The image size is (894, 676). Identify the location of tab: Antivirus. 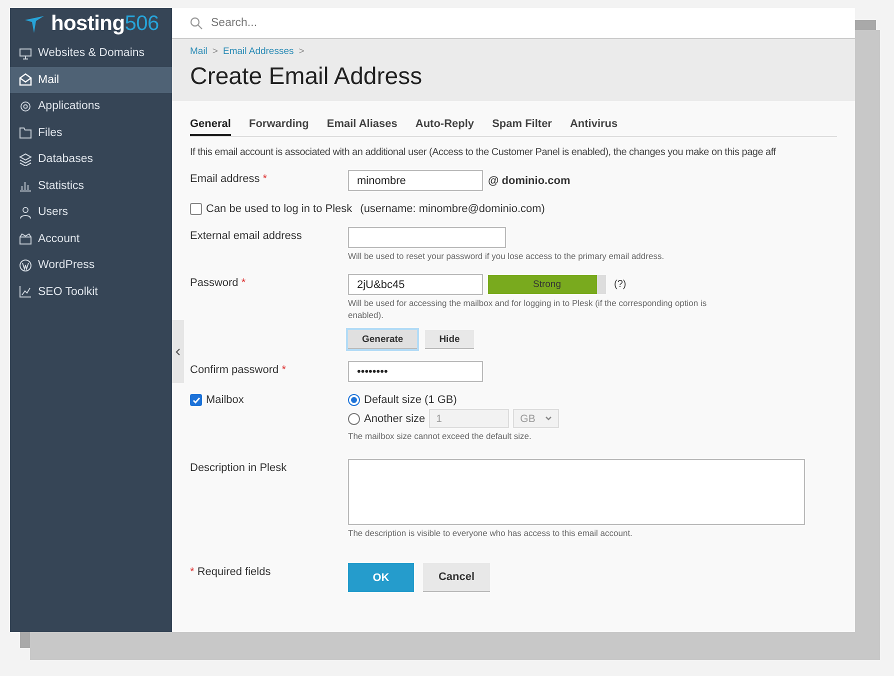
(594, 126).